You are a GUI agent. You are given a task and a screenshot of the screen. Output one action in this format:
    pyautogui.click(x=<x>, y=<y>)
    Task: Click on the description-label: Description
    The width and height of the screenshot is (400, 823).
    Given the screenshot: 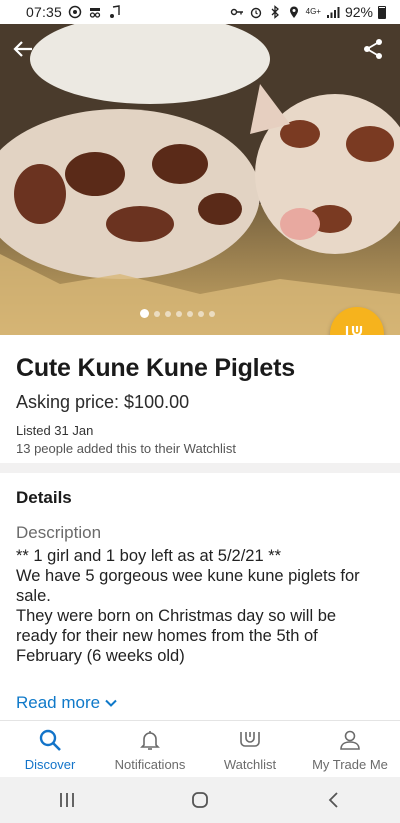 What is the action you would take?
    pyautogui.click(x=59, y=532)
    